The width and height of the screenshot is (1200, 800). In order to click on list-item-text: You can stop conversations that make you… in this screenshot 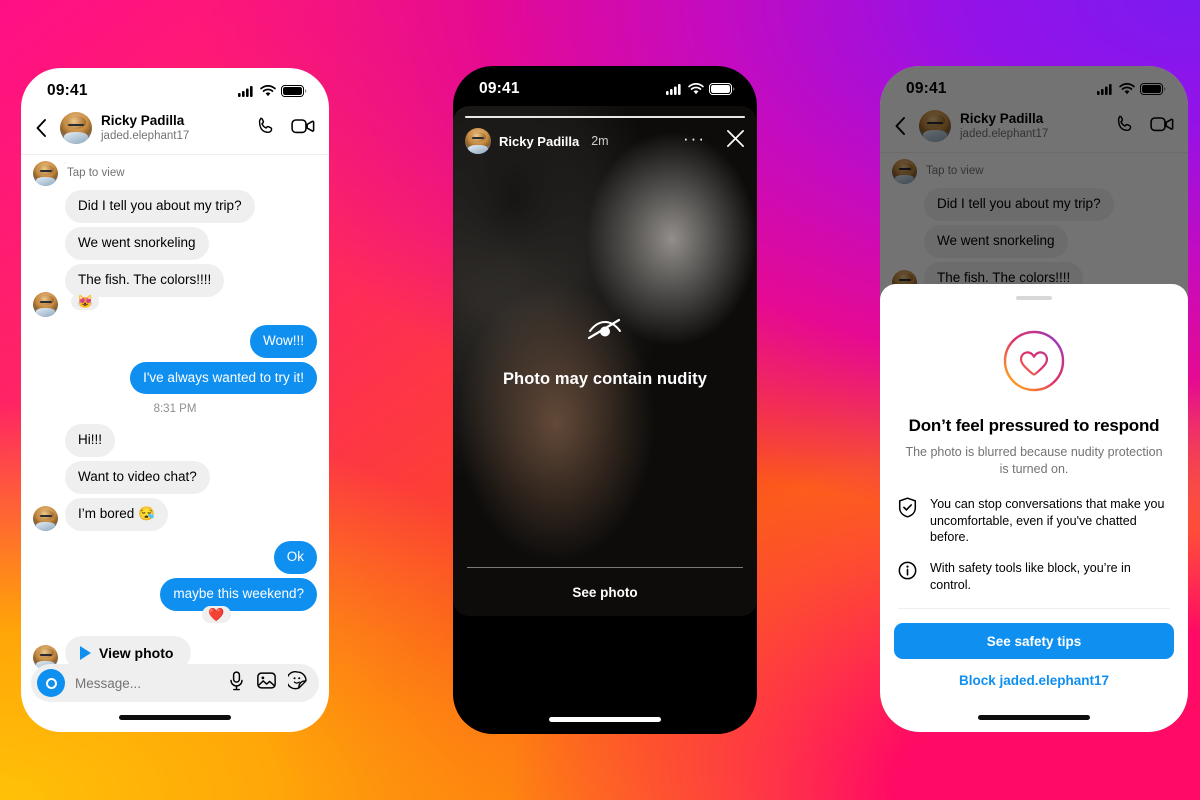, I will do `click(1047, 520)`.